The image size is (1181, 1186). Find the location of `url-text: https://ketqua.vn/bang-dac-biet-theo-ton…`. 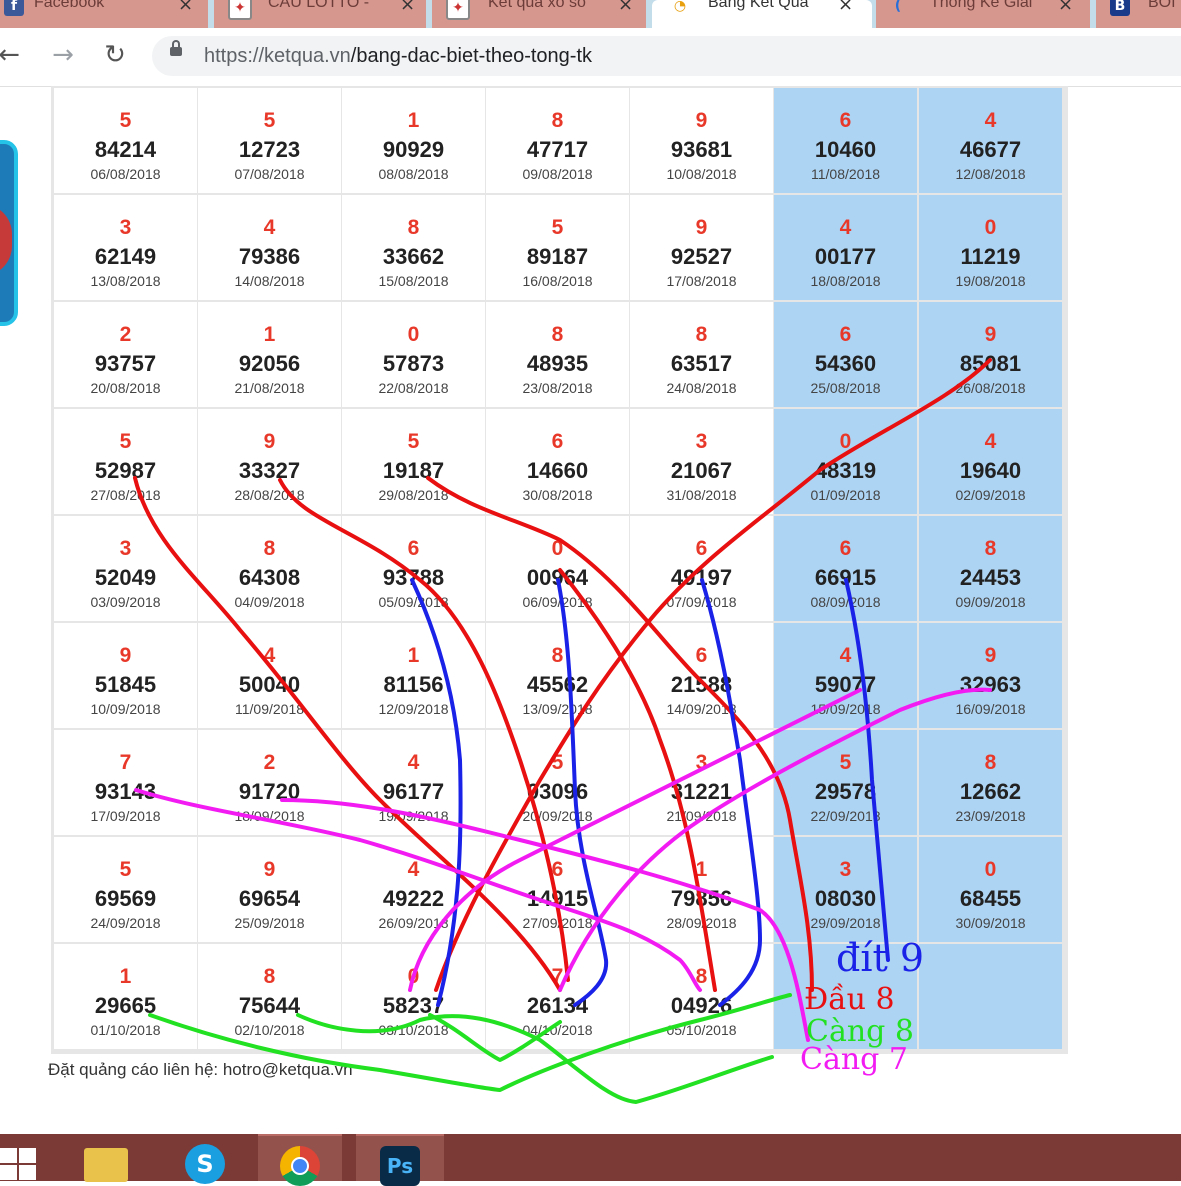

url-text: https://ketqua.vn/bang-dac-biet-theo-ton… is located at coordinates (398, 56).